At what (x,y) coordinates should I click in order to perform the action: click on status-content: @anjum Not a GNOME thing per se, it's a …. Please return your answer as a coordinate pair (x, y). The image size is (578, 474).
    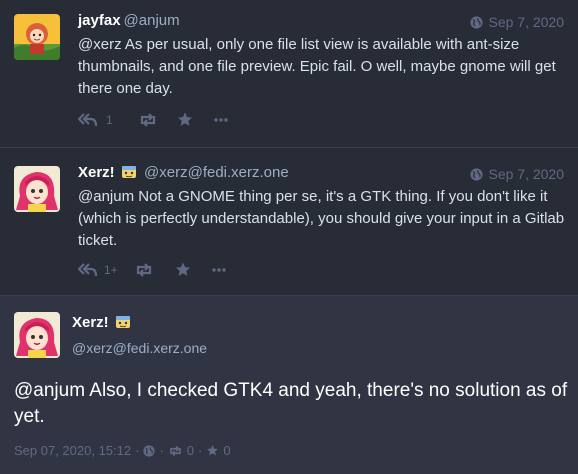
    Looking at the image, I should click on (321, 218).